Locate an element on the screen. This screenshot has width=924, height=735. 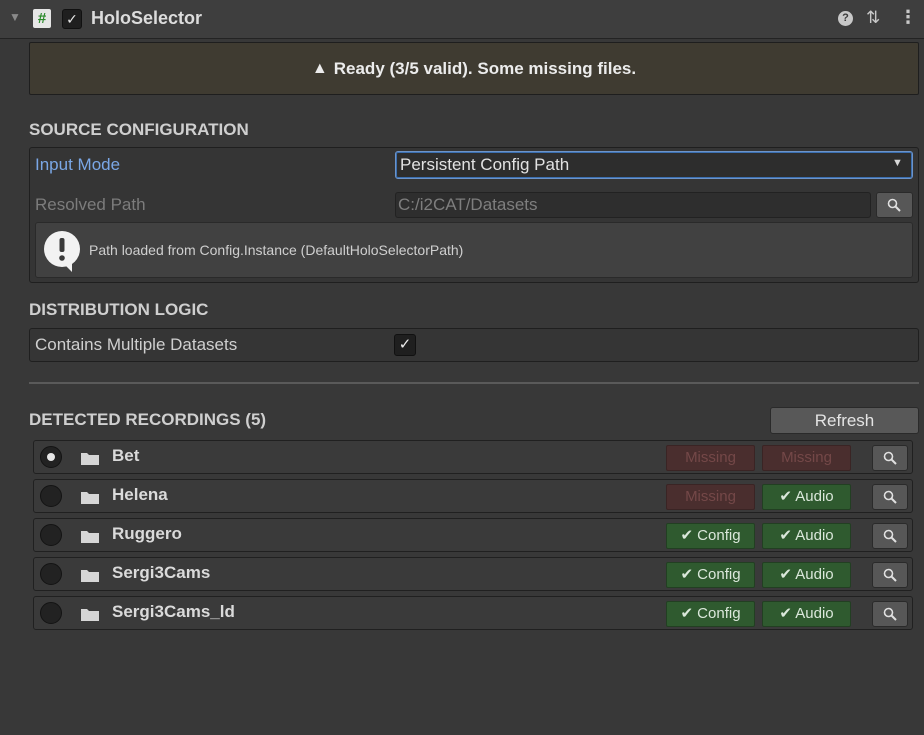
recording-name: Bet is located at coordinates (126, 455).